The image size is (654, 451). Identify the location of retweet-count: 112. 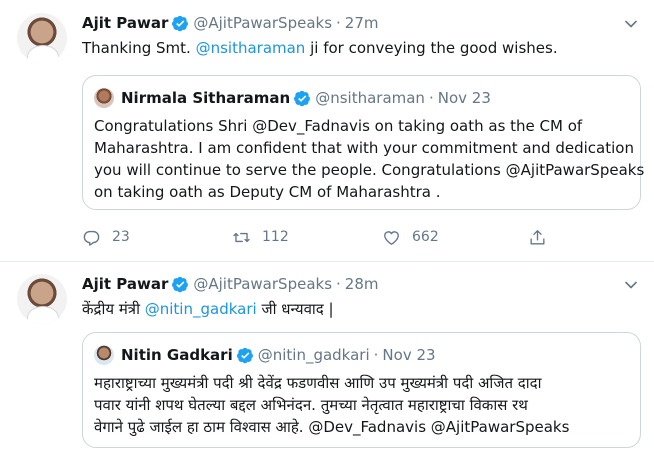
(275, 237).